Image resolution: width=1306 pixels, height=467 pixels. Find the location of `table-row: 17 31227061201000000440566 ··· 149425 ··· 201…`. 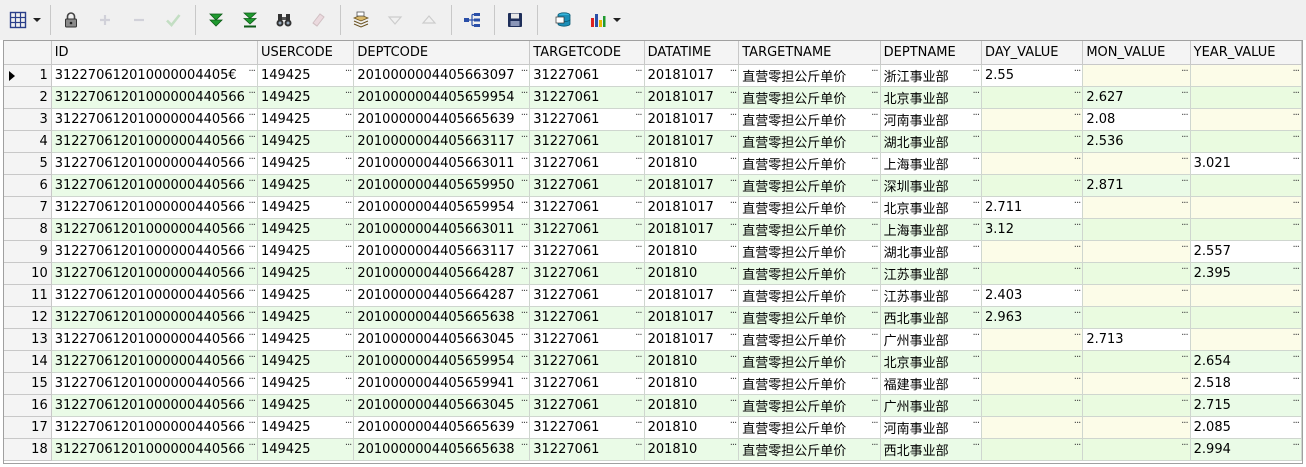

table-row: 17 31227061201000000440566 ··· 149425 ··· 201… is located at coordinates (653, 427).